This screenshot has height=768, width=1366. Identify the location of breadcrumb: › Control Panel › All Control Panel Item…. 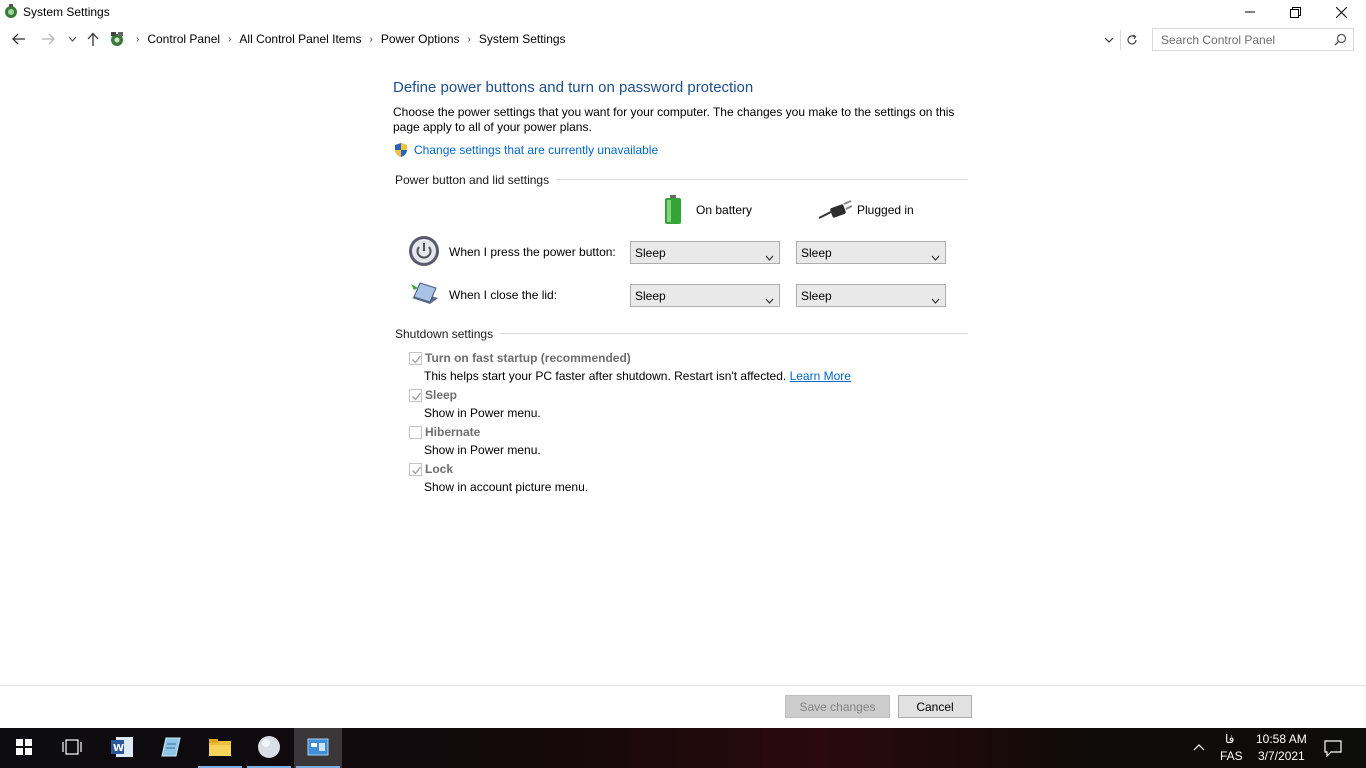
(347, 39).